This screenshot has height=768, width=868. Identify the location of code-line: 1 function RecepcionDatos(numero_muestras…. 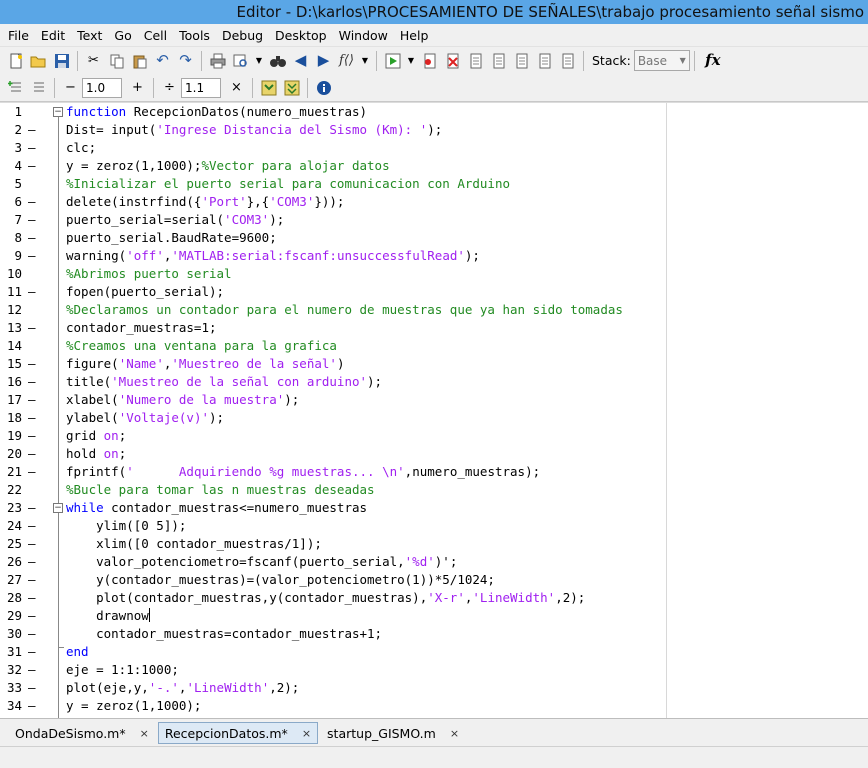
(434, 112).